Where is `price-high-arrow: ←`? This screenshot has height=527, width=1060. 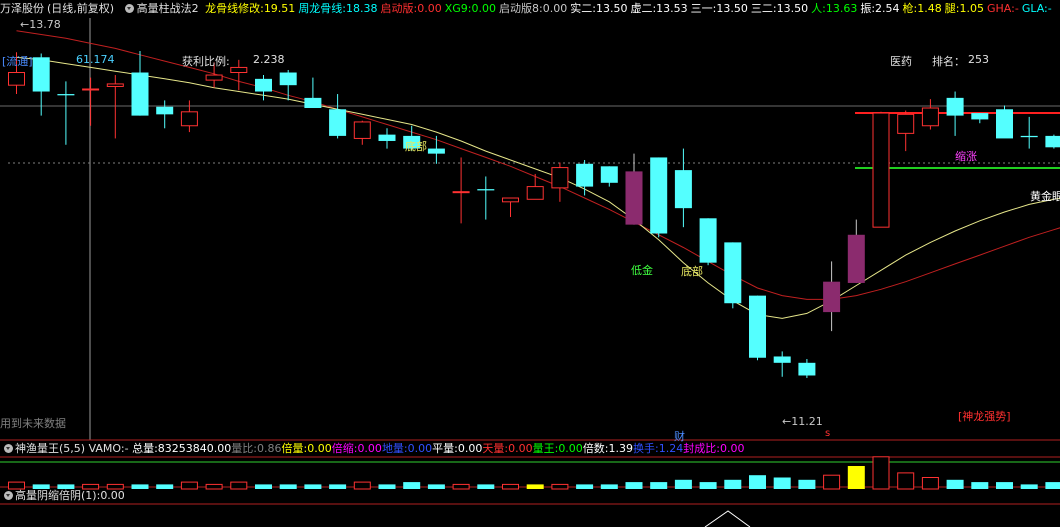
price-high-arrow: ← is located at coordinates (25, 24).